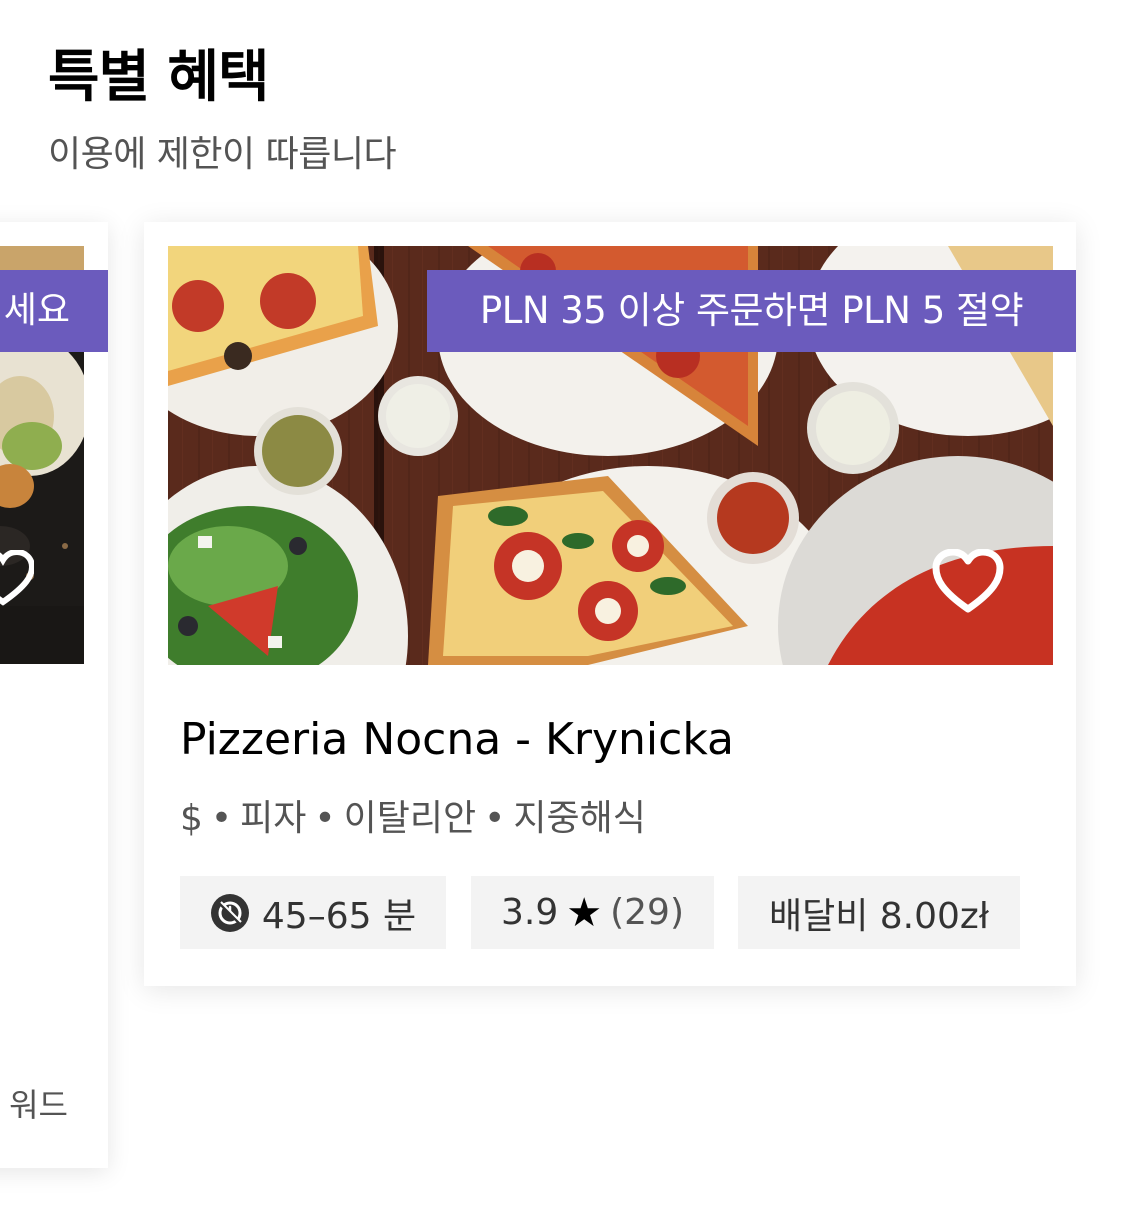 This screenshot has height=1211, width=1125. Describe the element at coordinates (54, 311) in the screenshot. I see `promo-badge-previous: 세요` at that location.